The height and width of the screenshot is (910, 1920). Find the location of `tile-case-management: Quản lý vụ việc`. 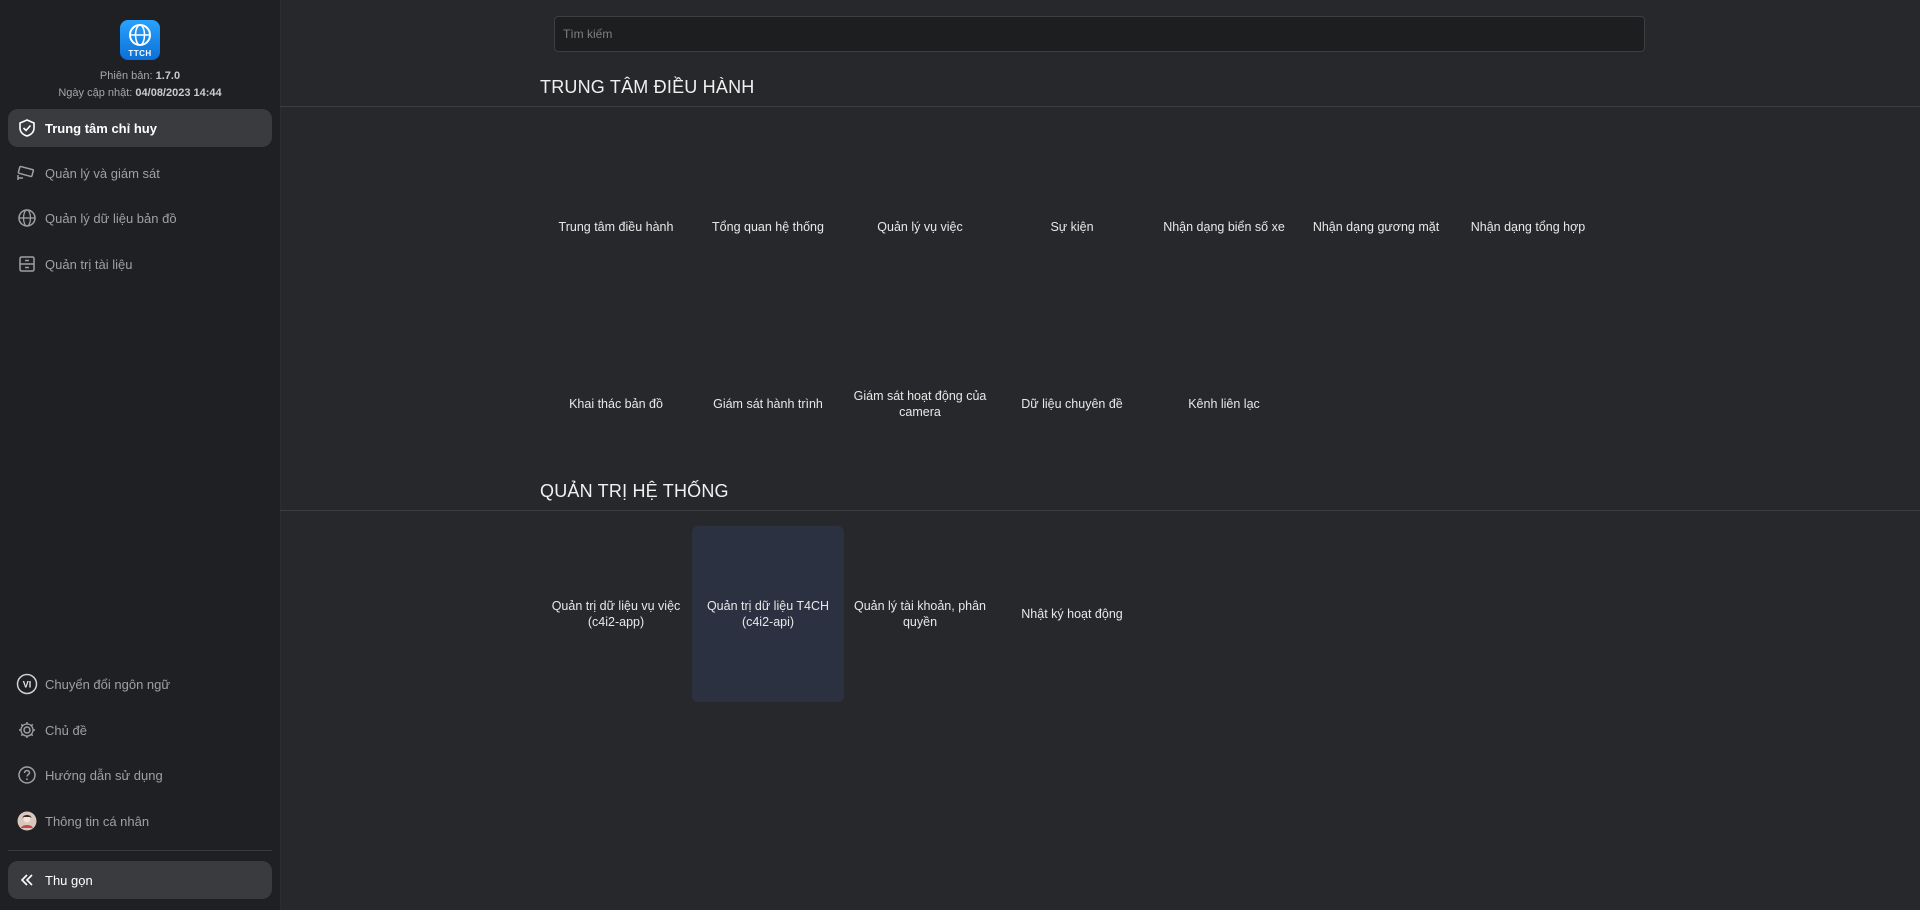

tile-case-management: Quản lý vụ việc is located at coordinates (920, 227).